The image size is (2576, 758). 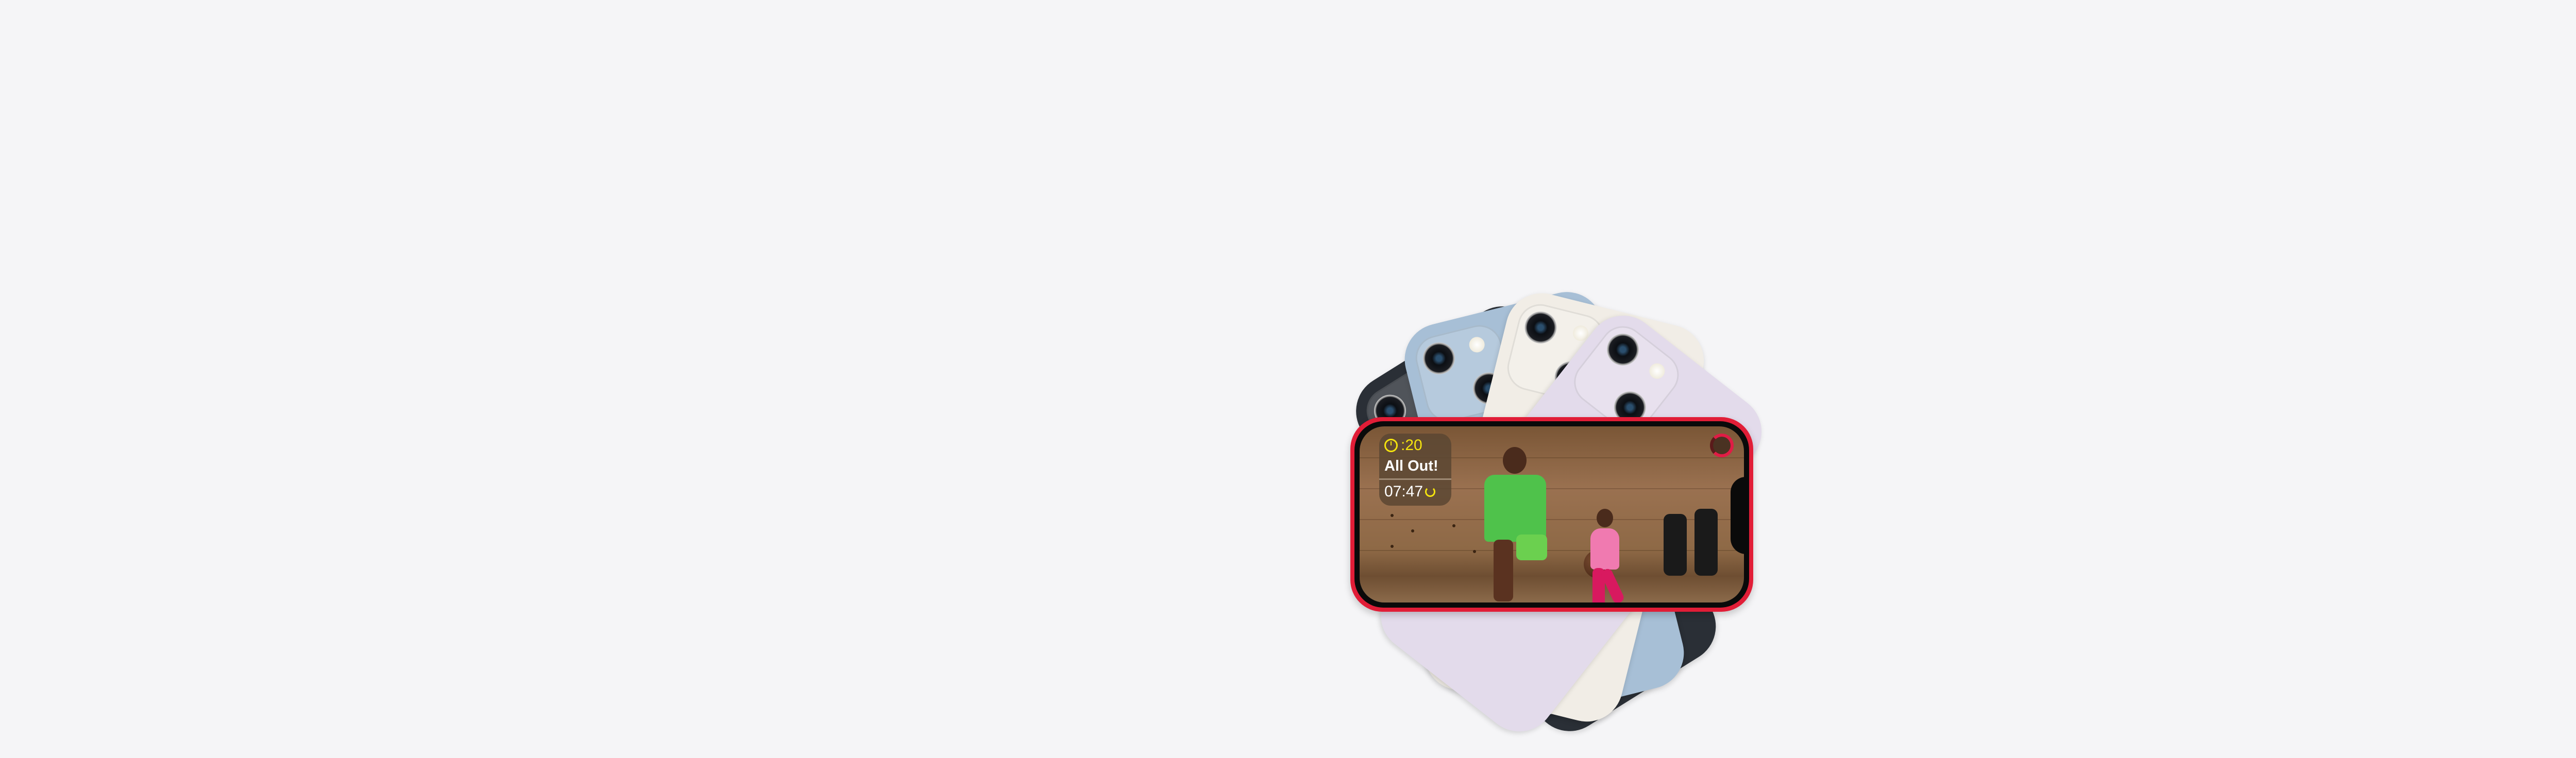 I want to click on iphone-front-red: :20 All Out! 07:47, so click(x=1551, y=515).